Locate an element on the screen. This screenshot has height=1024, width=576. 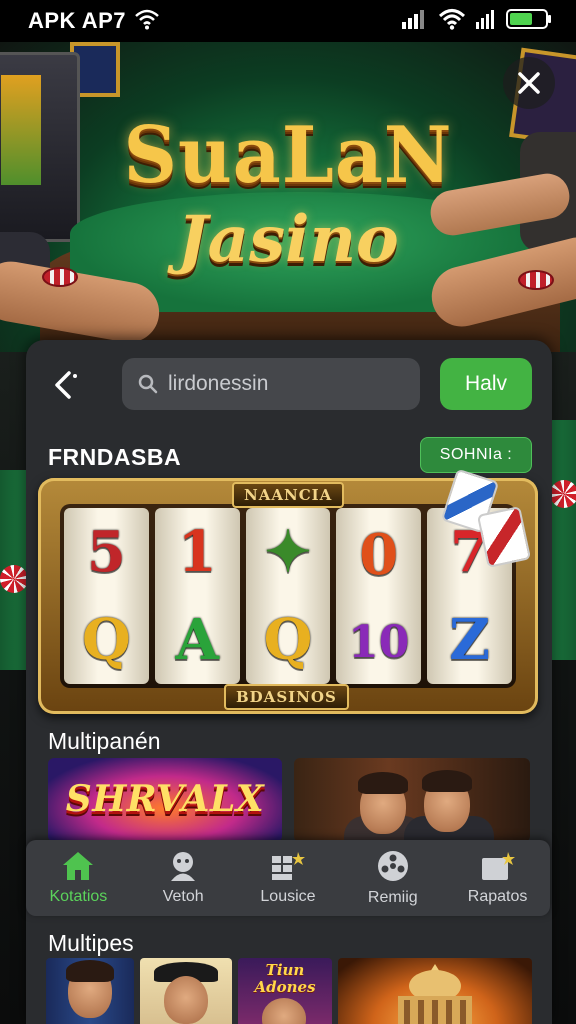
game-thumb: Tiun Adones is located at coordinates (285, 991).